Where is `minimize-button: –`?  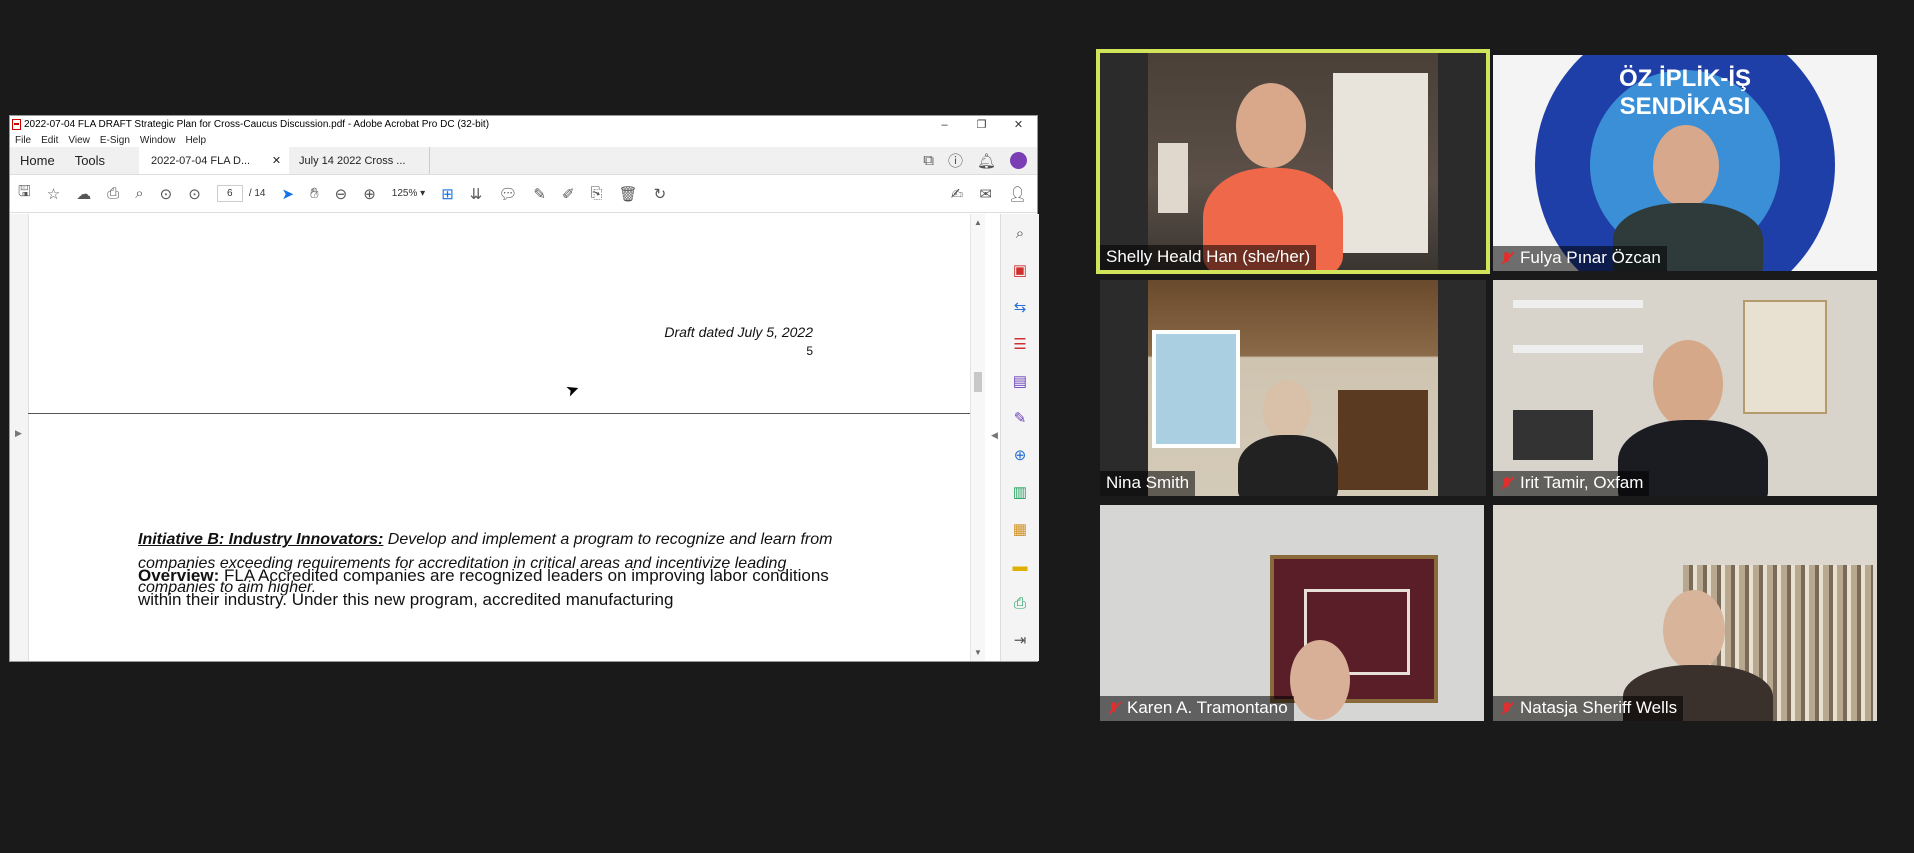
minimize-button: – is located at coordinates (944, 125).